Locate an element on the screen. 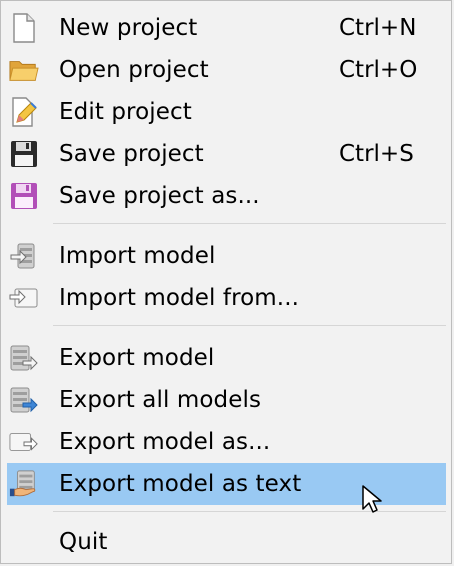 The image size is (454, 566). shortcut-label: Ctrl+O is located at coordinates (378, 70).